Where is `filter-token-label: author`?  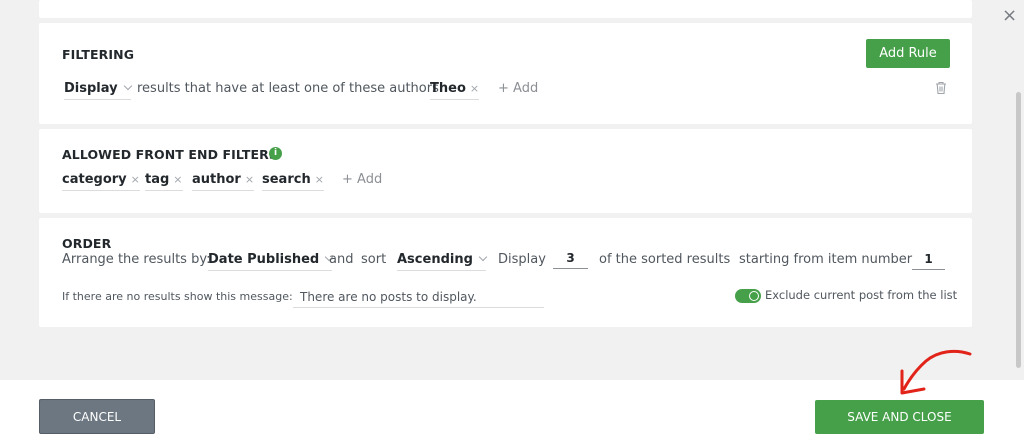
filter-token-label: author is located at coordinates (216, 179).